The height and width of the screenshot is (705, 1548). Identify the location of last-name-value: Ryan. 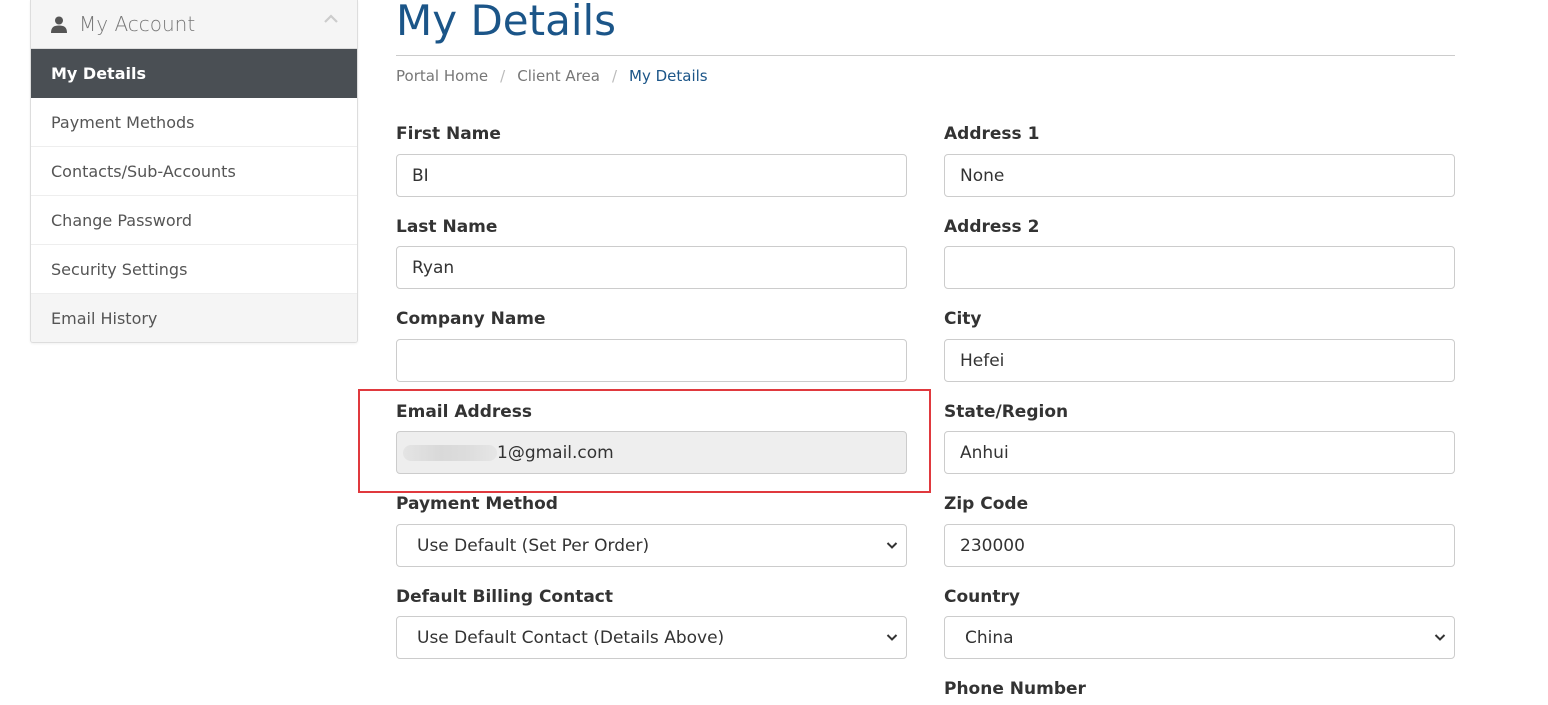
(433, 267).